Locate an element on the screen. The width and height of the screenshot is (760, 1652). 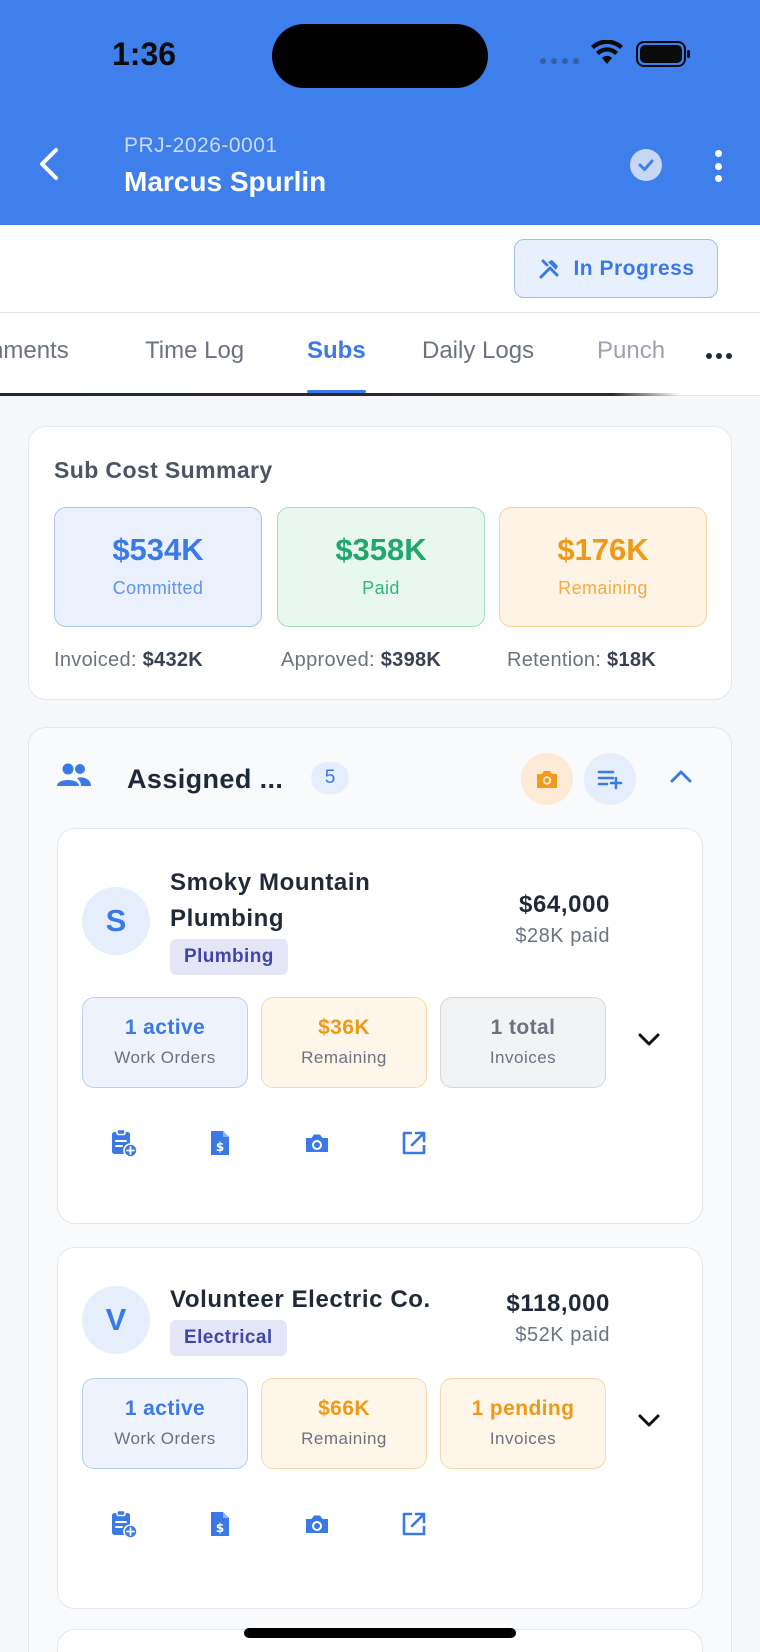
invoices-value: 1 total is located at coordinates (523, 1027).